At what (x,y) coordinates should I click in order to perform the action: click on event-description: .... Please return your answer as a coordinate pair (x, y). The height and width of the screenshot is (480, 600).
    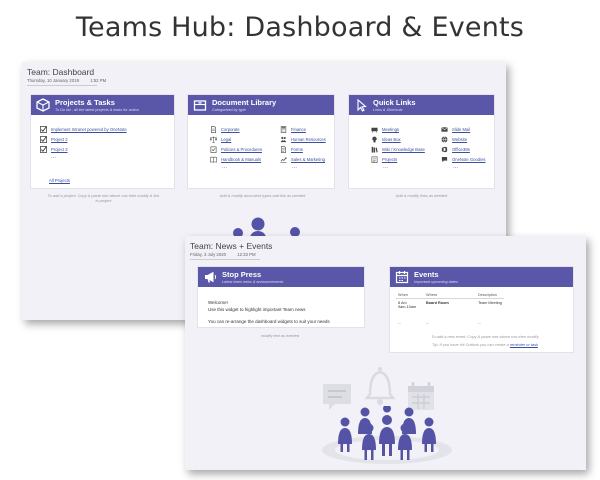
    Looking at the image, I should click on (480, 323).